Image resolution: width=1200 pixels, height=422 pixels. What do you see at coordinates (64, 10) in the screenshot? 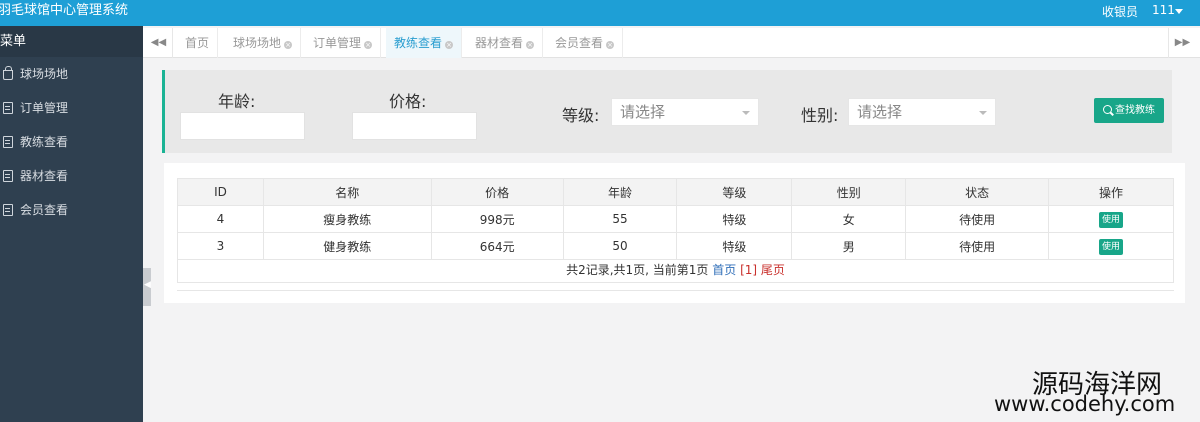
I see `app-title: 羽毛球馆中心管理系统` at bounding box center [64, 10].